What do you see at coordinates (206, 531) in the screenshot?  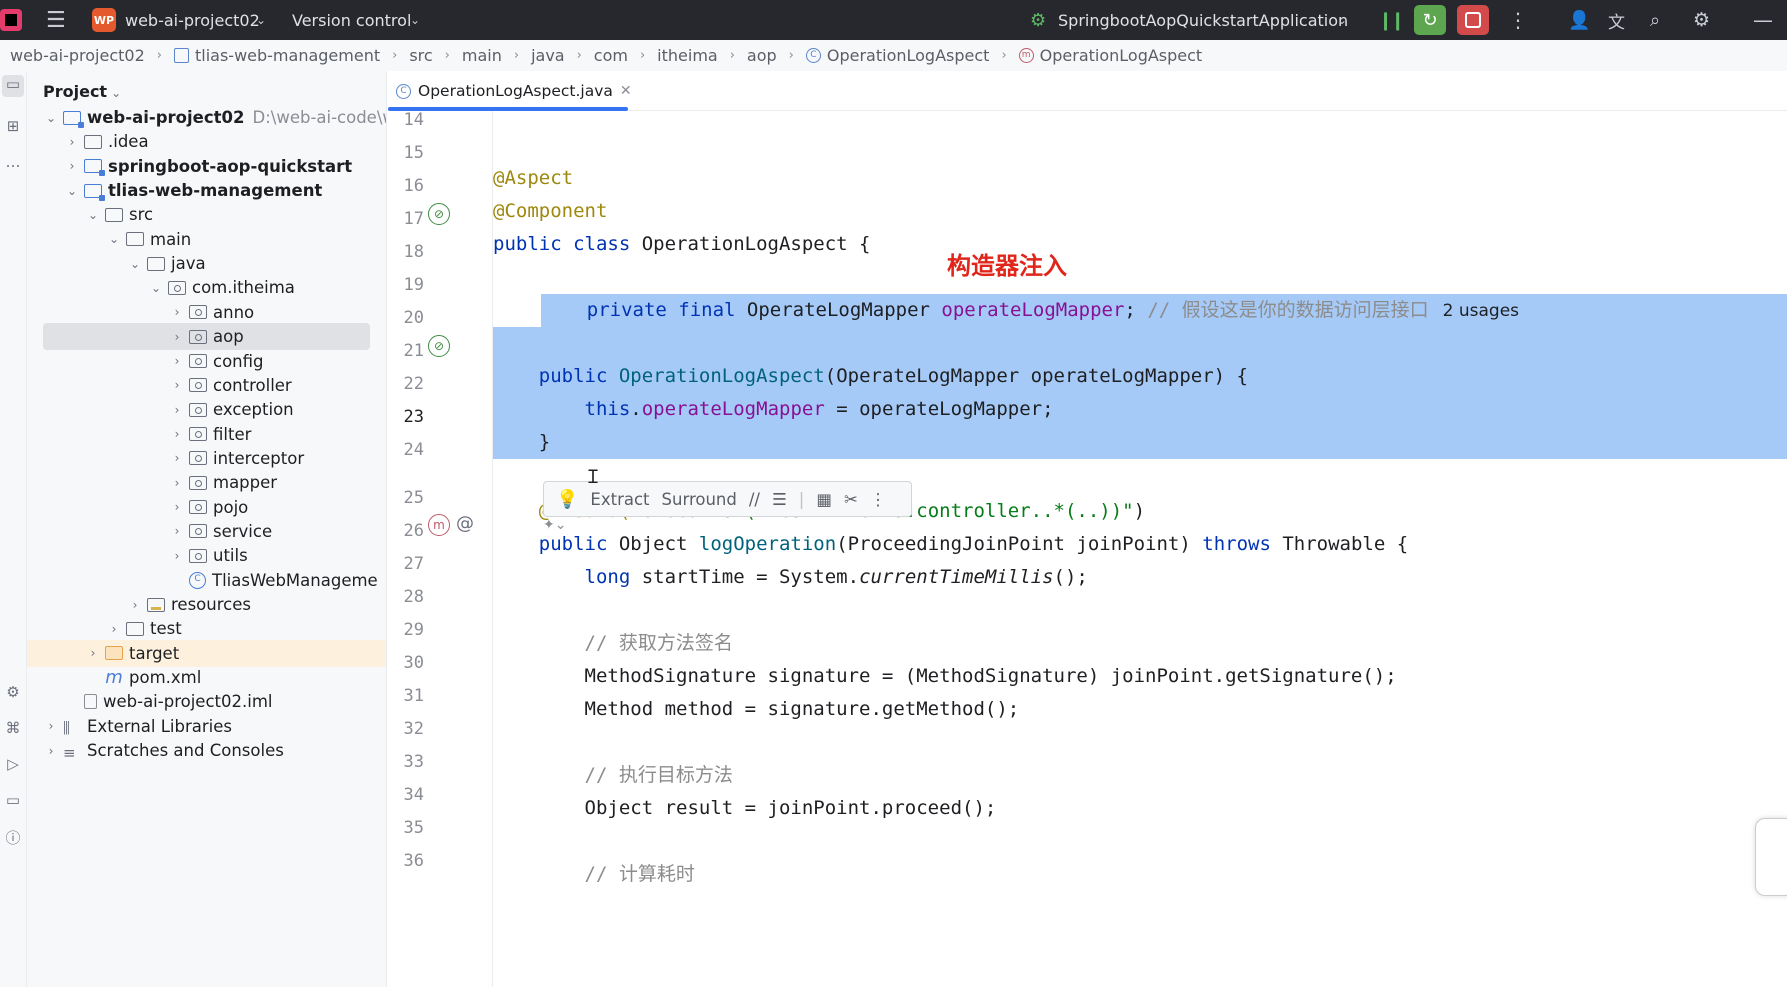 I see `tree-item: › service` at bounding box center [206, 531].